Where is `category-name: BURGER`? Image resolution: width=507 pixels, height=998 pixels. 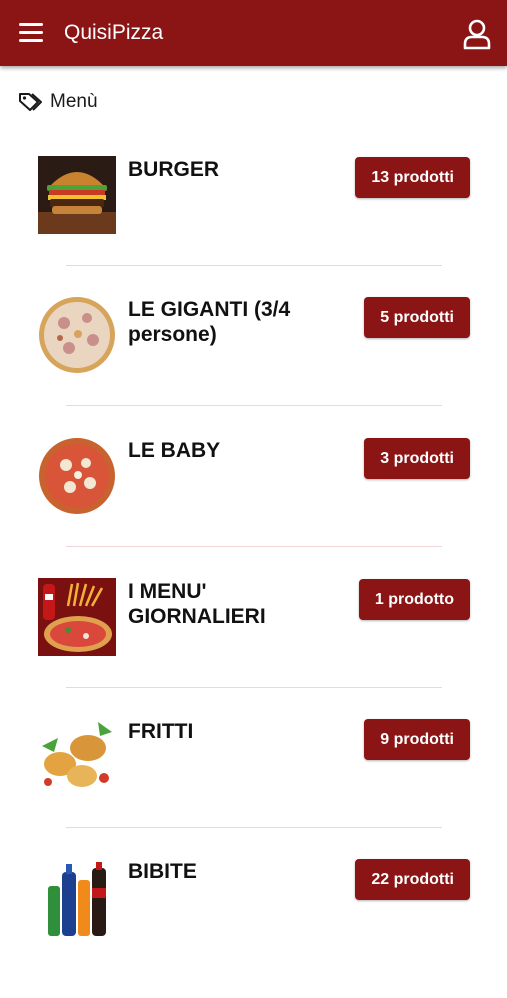 category-name: BURGER is located at coordinates (174, 169).